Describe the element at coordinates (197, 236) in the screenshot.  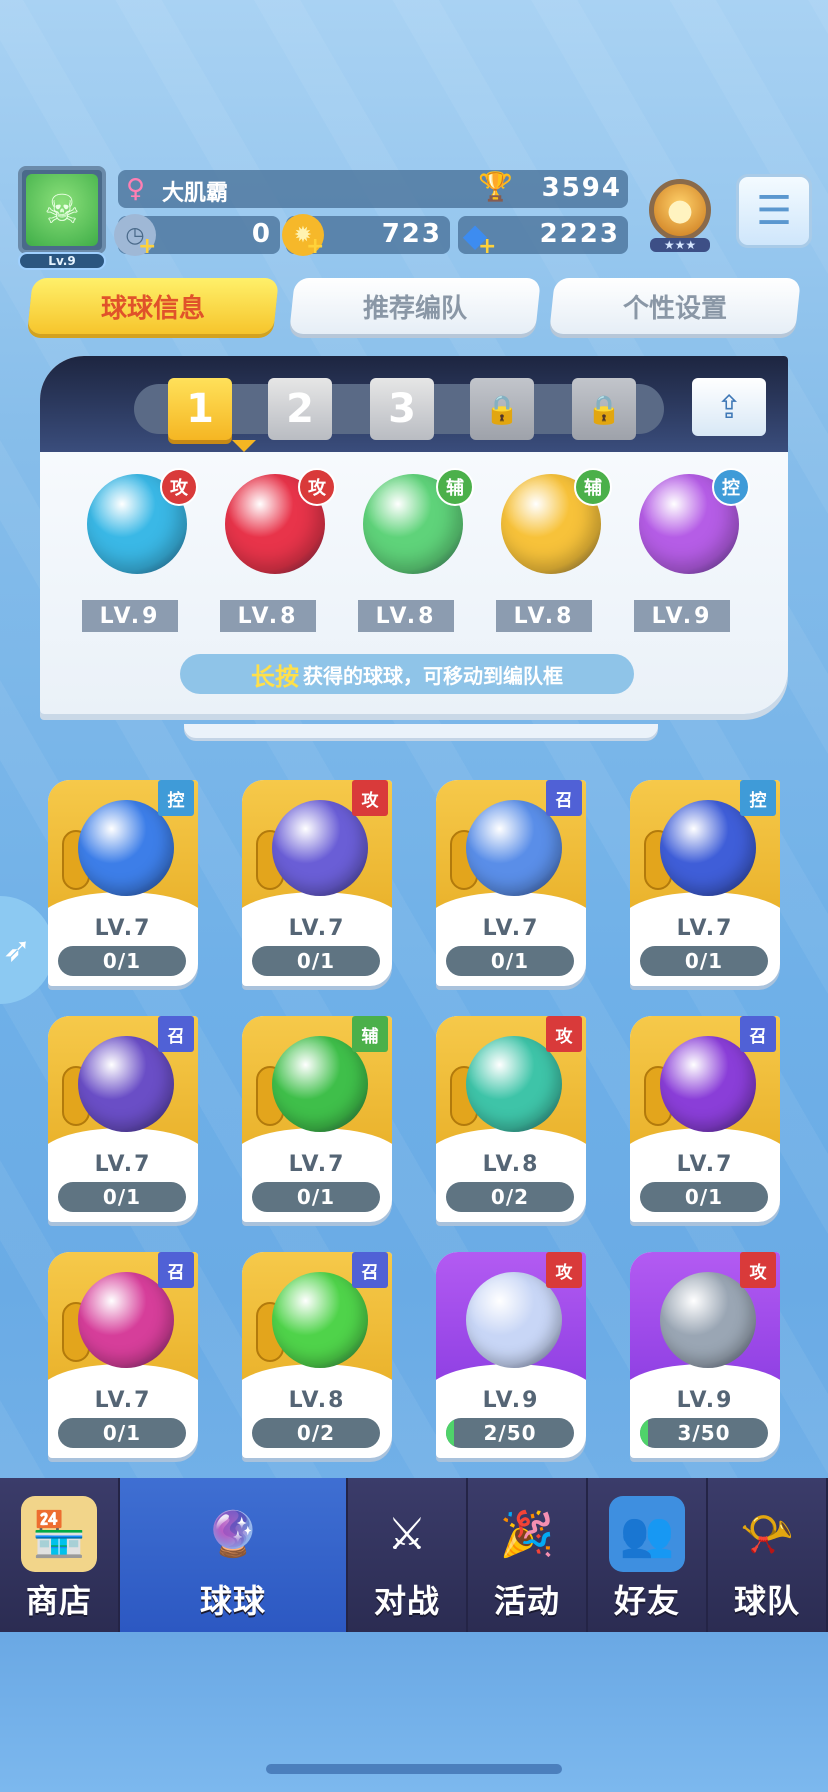
I see `stamina-resource: ◷ + 0` at that location.